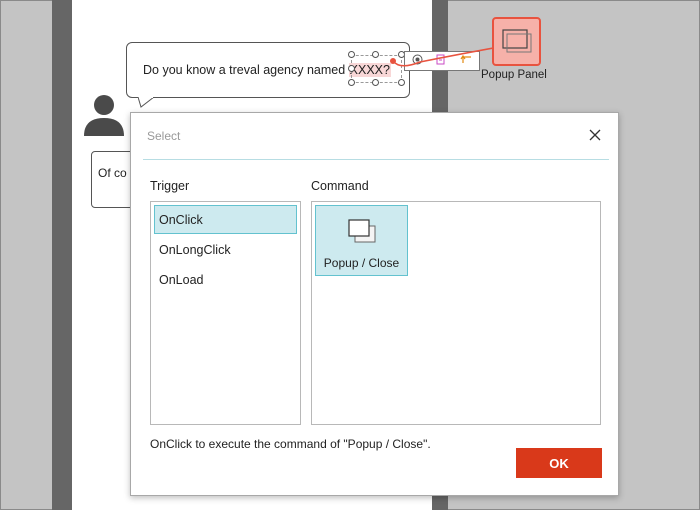  Describe the element at coordinates (225, 219) in the screenshot. I see `trigger-item-onclick: OnClick` at that location.